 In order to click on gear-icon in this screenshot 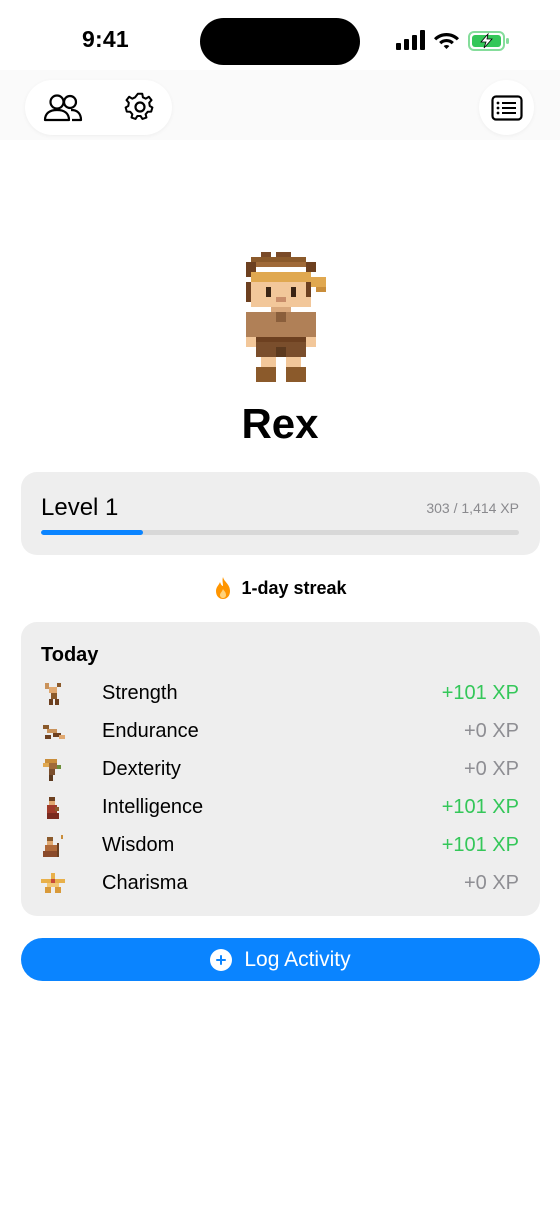, I will do `click(139, 106)`.